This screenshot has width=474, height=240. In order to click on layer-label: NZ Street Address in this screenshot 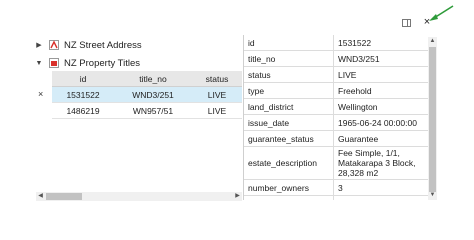, I will do `click(103, 45)`.